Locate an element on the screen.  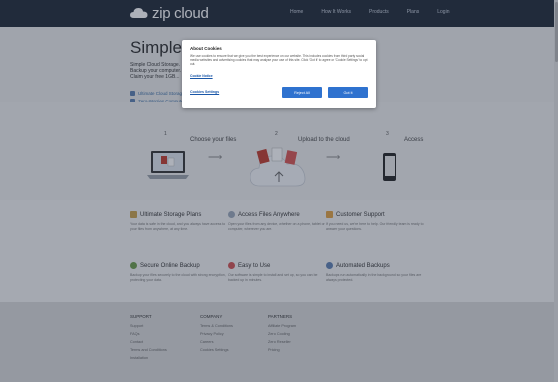
reject-all-button: Reject All is located at coordinates (302, 92).